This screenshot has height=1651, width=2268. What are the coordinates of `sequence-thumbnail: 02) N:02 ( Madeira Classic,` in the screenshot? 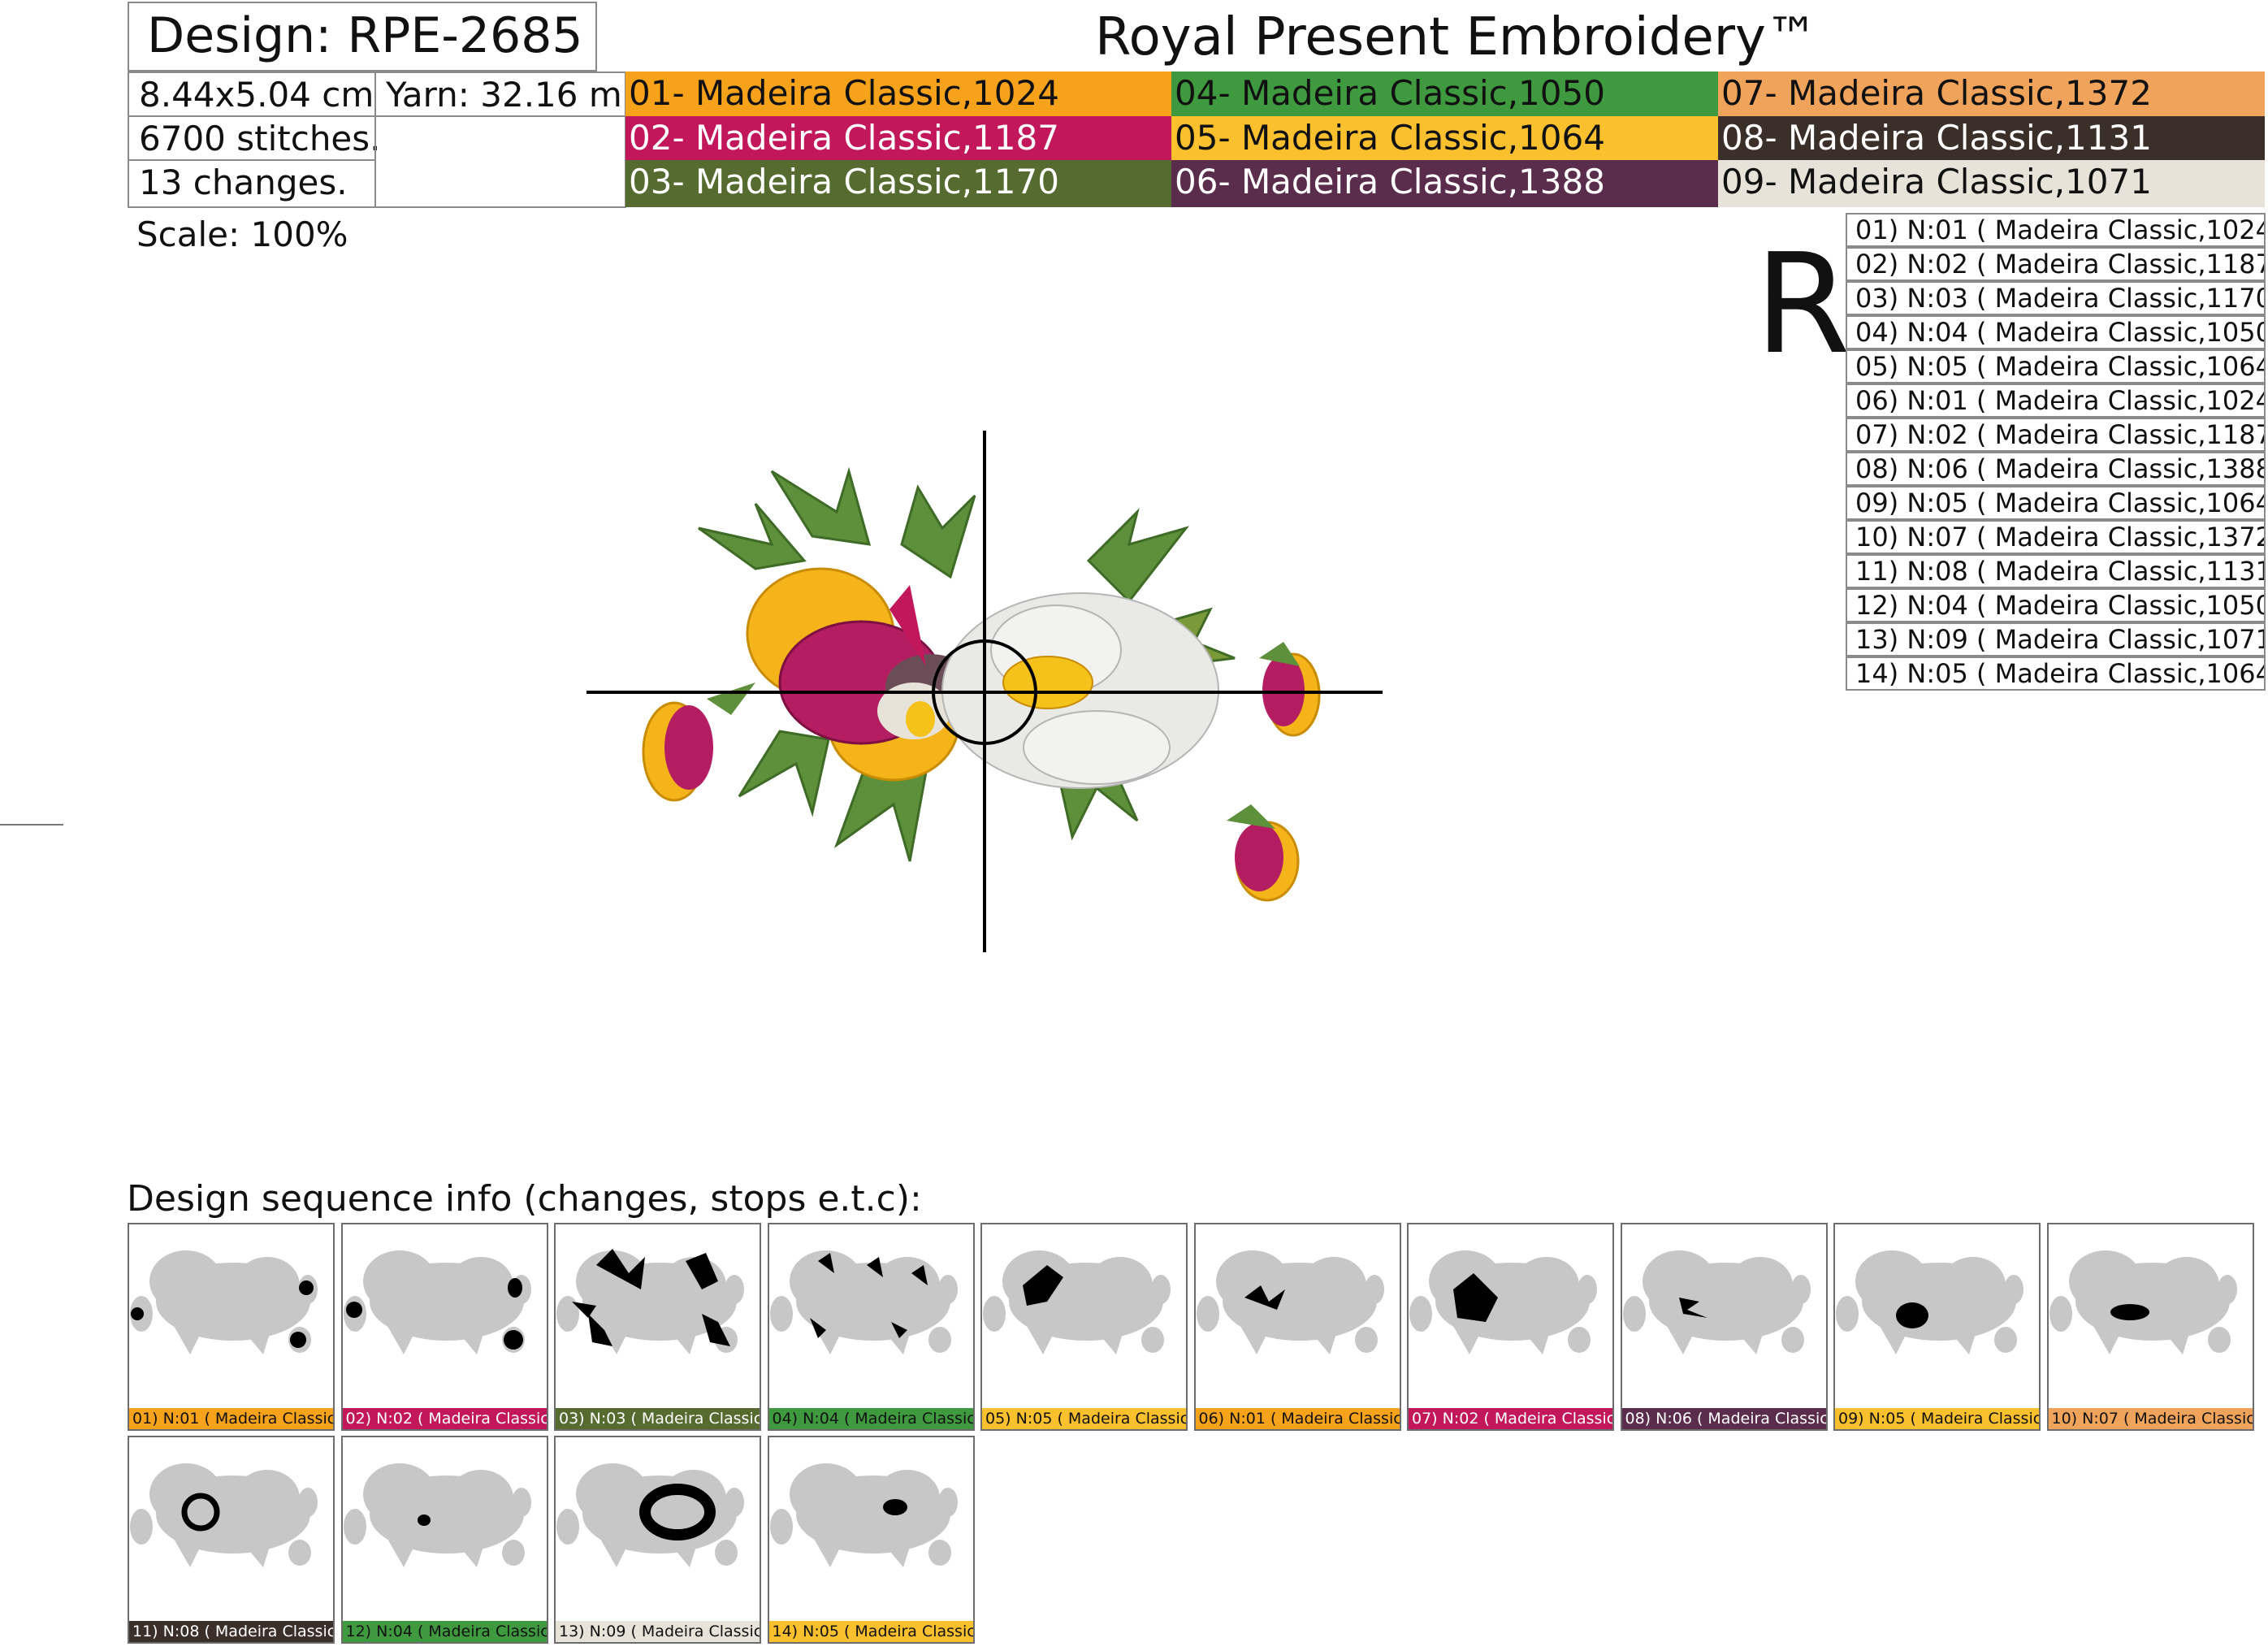 It's located at (444, 1327).